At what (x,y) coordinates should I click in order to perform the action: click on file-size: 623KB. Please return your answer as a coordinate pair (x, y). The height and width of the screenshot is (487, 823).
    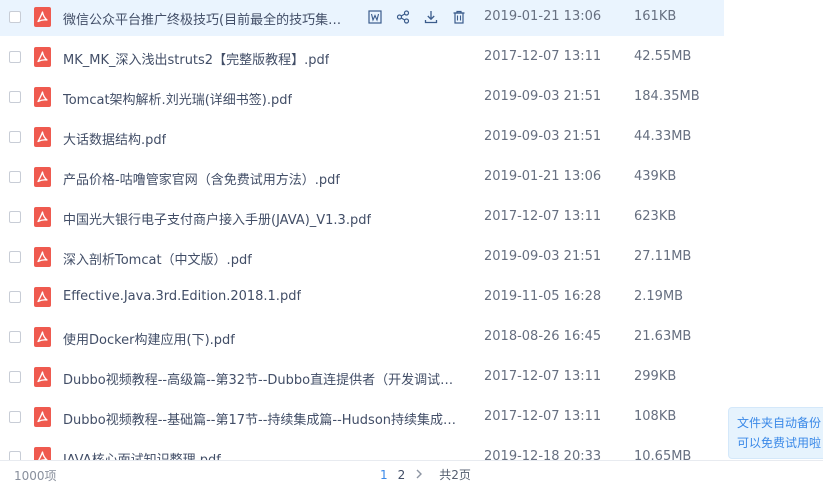
    Looking at the image, I should click on (655, 216).